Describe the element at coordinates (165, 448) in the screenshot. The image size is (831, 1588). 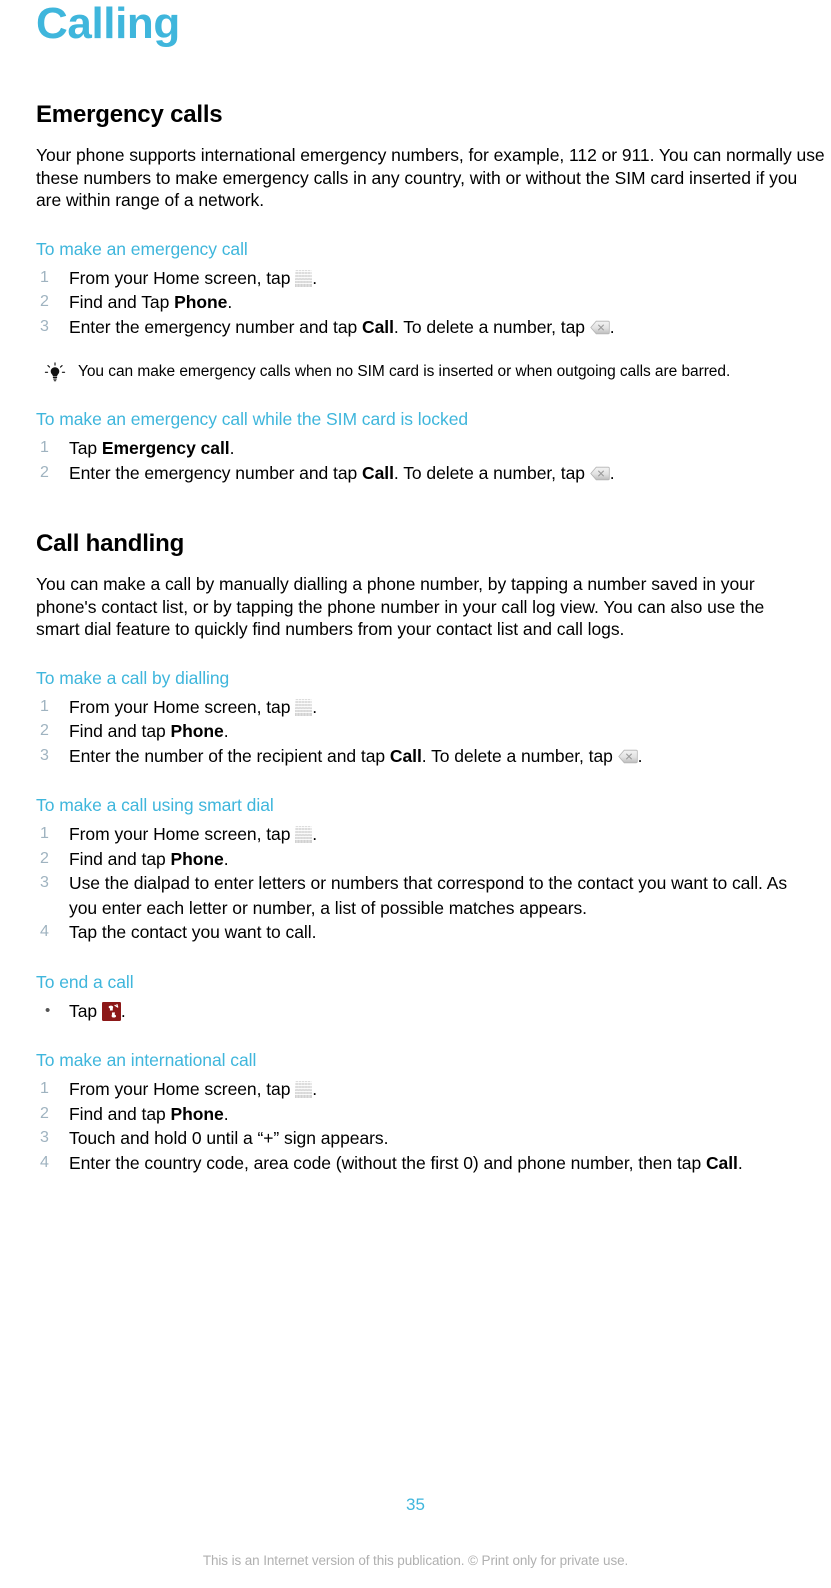
I see `step-ui-label: Emergency call` at that location.